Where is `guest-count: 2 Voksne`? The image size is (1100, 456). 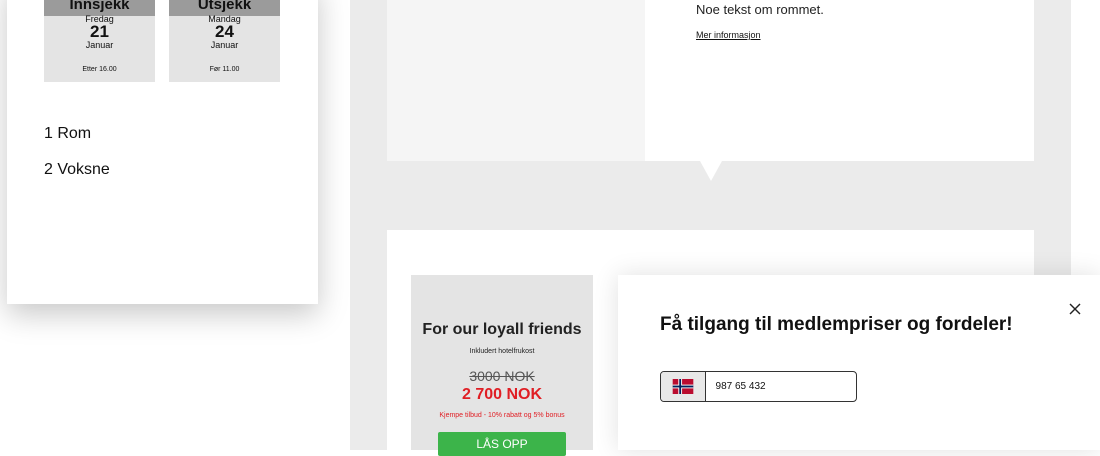
guest-count: 2 Voksne is located at coordinates (77, 169).